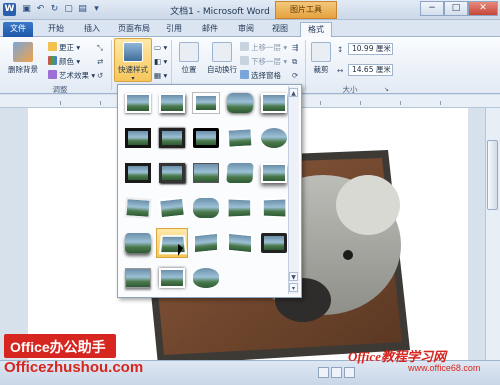 The height and width of the screenshot is (385, 500). I want to click on tab-references: 引用, so click(174, 29).